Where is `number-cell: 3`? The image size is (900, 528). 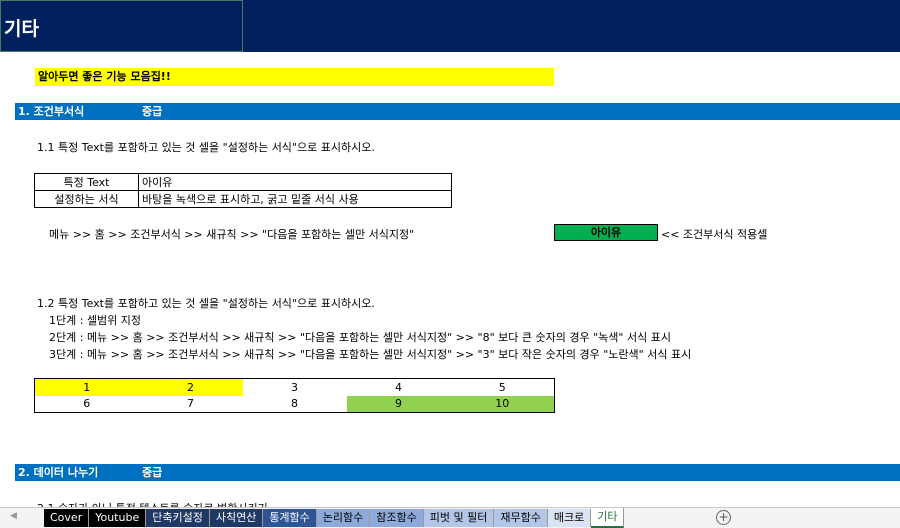 number-cell: 3 is located at coordinates (295, 387).